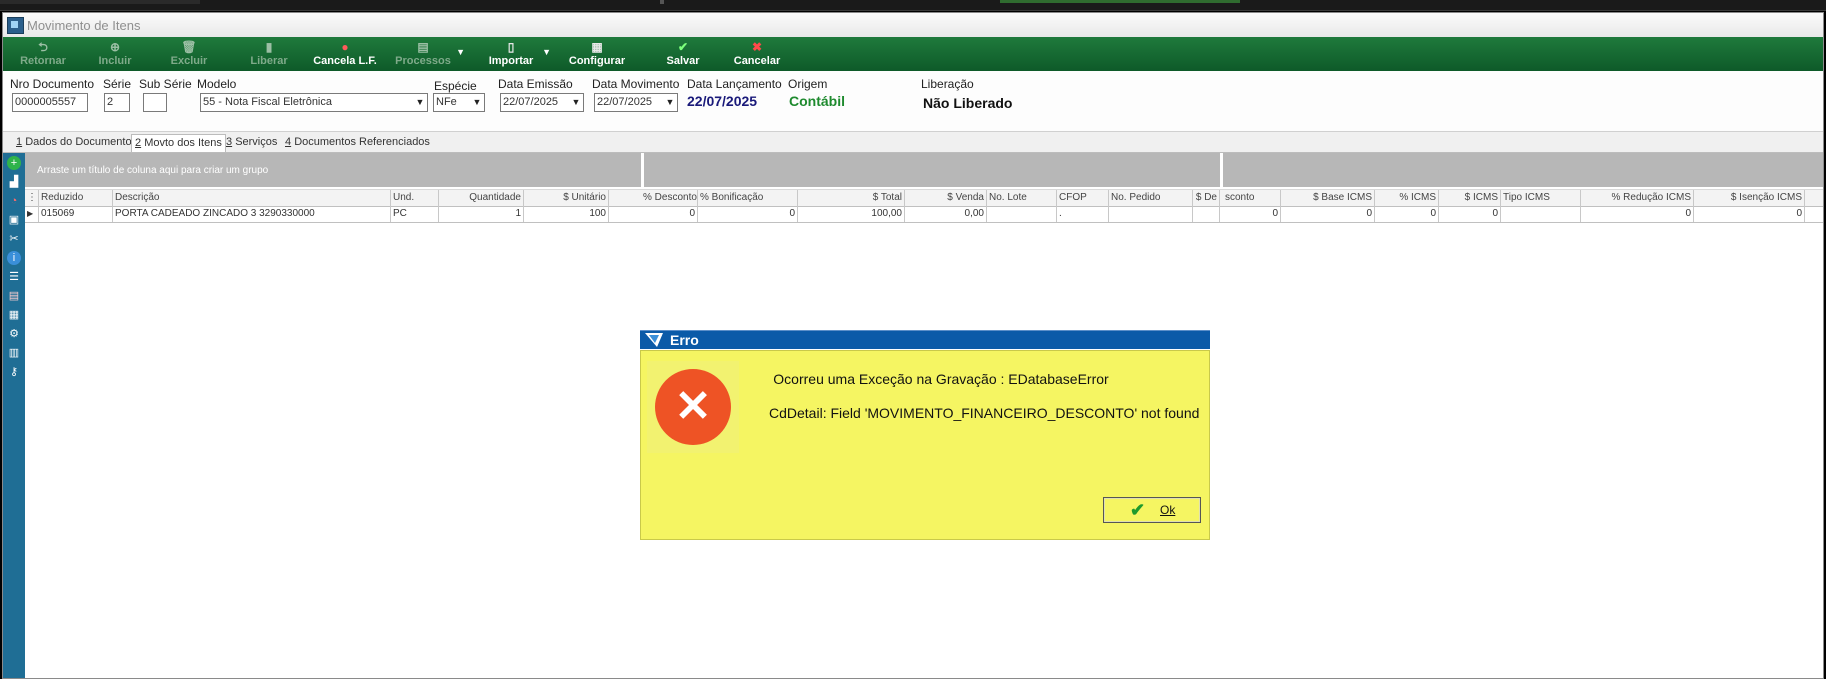 The image size is (1826, 679). What do you see at coordinates (684, 340) in the screenshot?
I see `dialog-title: Erro` at bounding box center [684, 340].